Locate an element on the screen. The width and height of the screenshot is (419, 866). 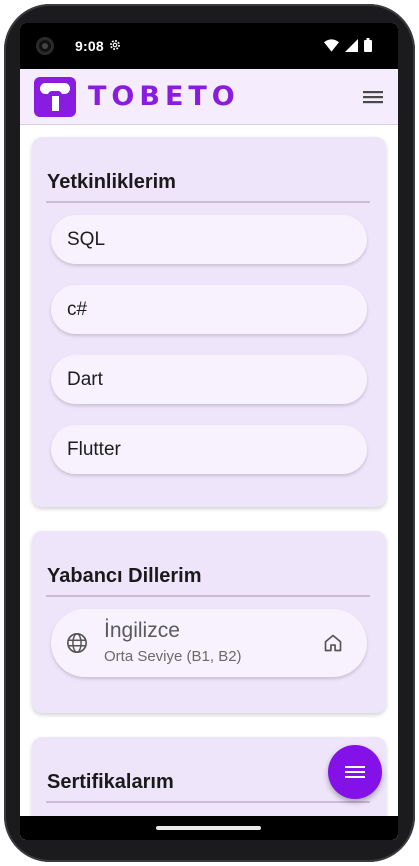
system-navigation-bar is located at coordinates (209, 828).